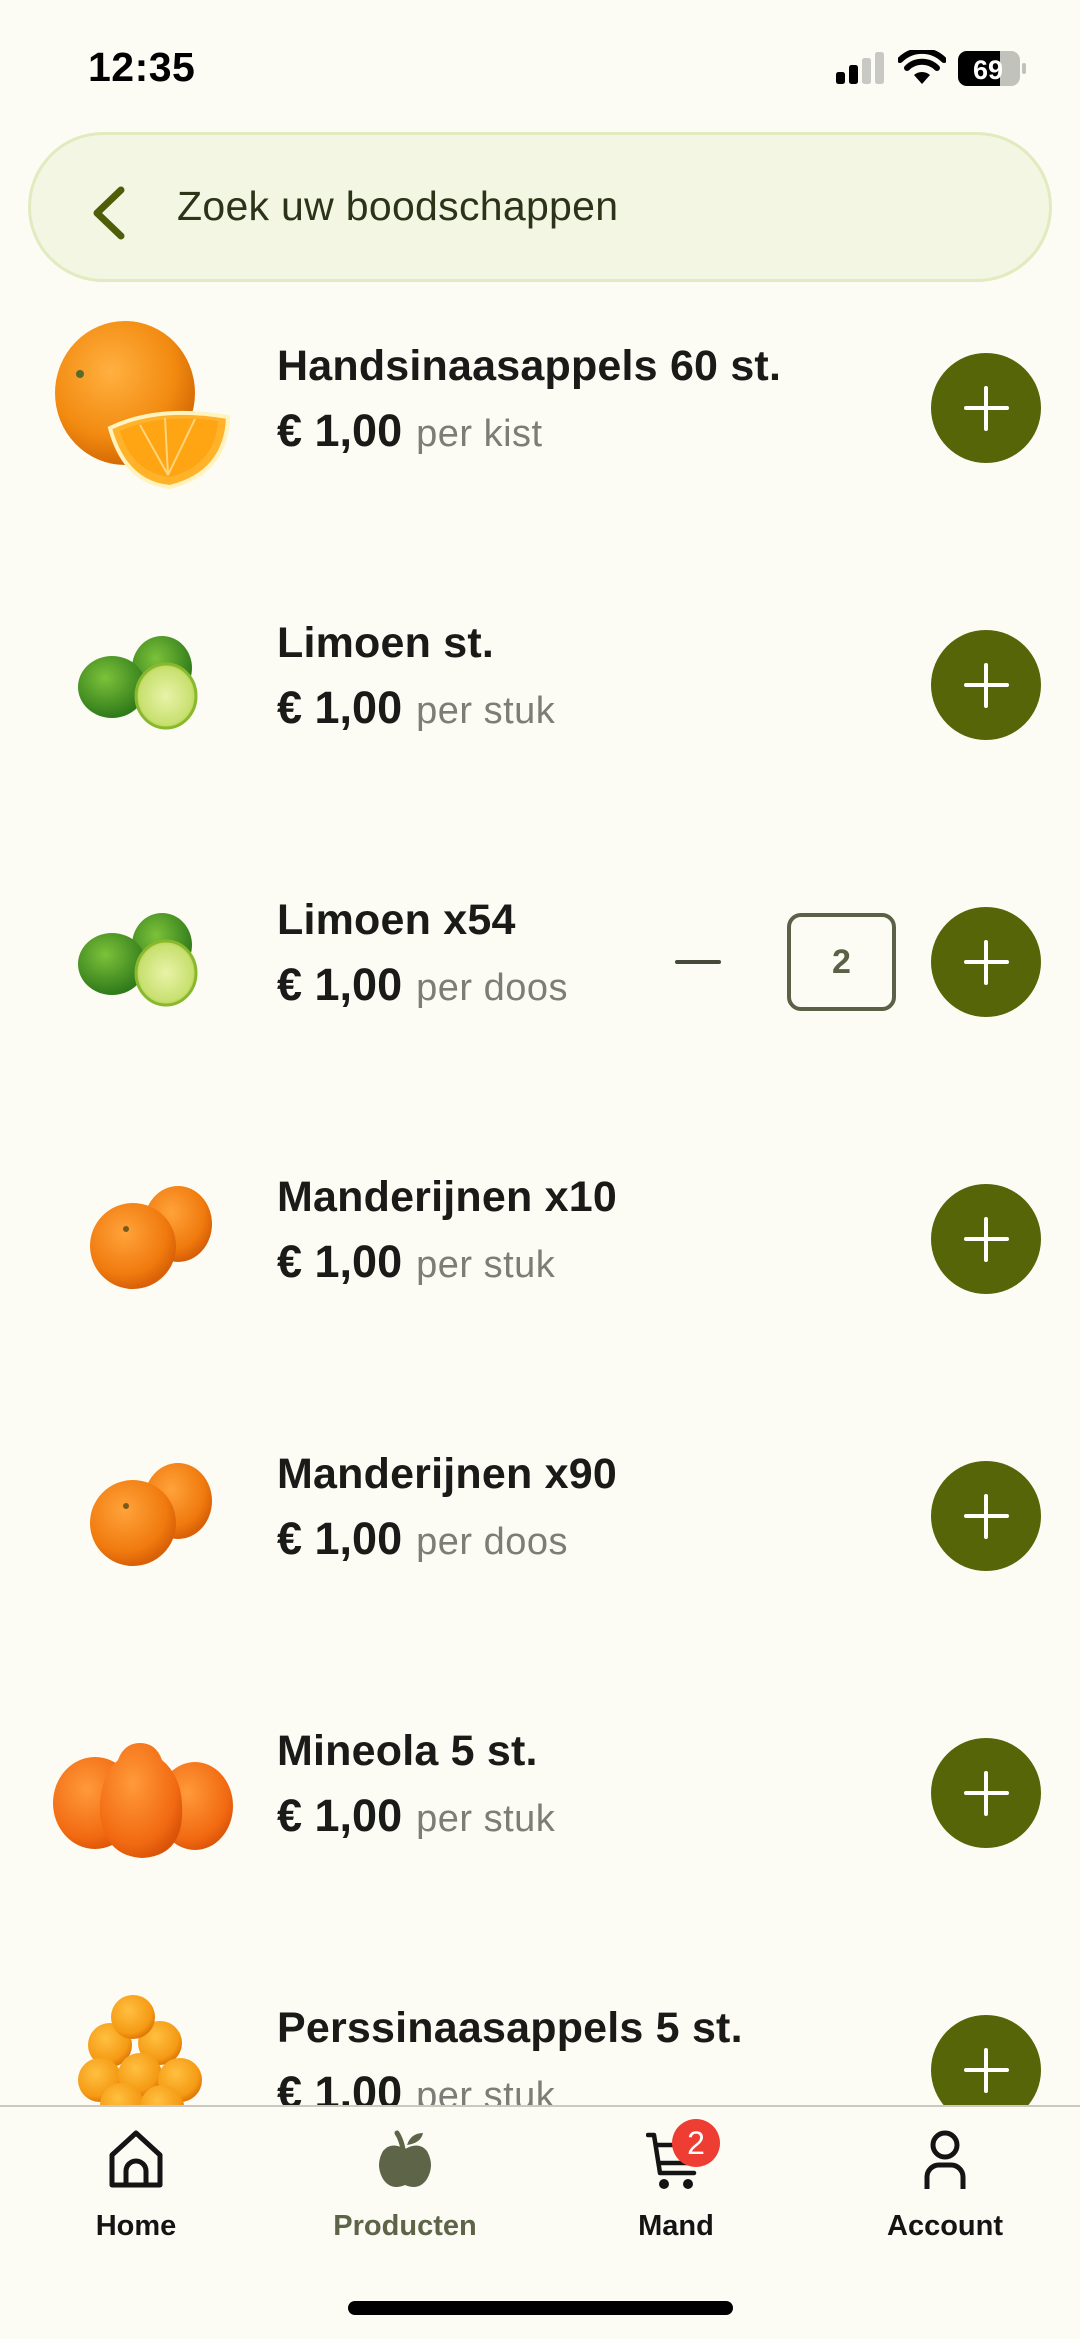 The height and width of the screenshot is (2339, 1080). What do you see at coordinates (529, 366) in the screenshot?
I see `product-name: Handsinaasappels 60 st.` at bounding box center [529, 366].